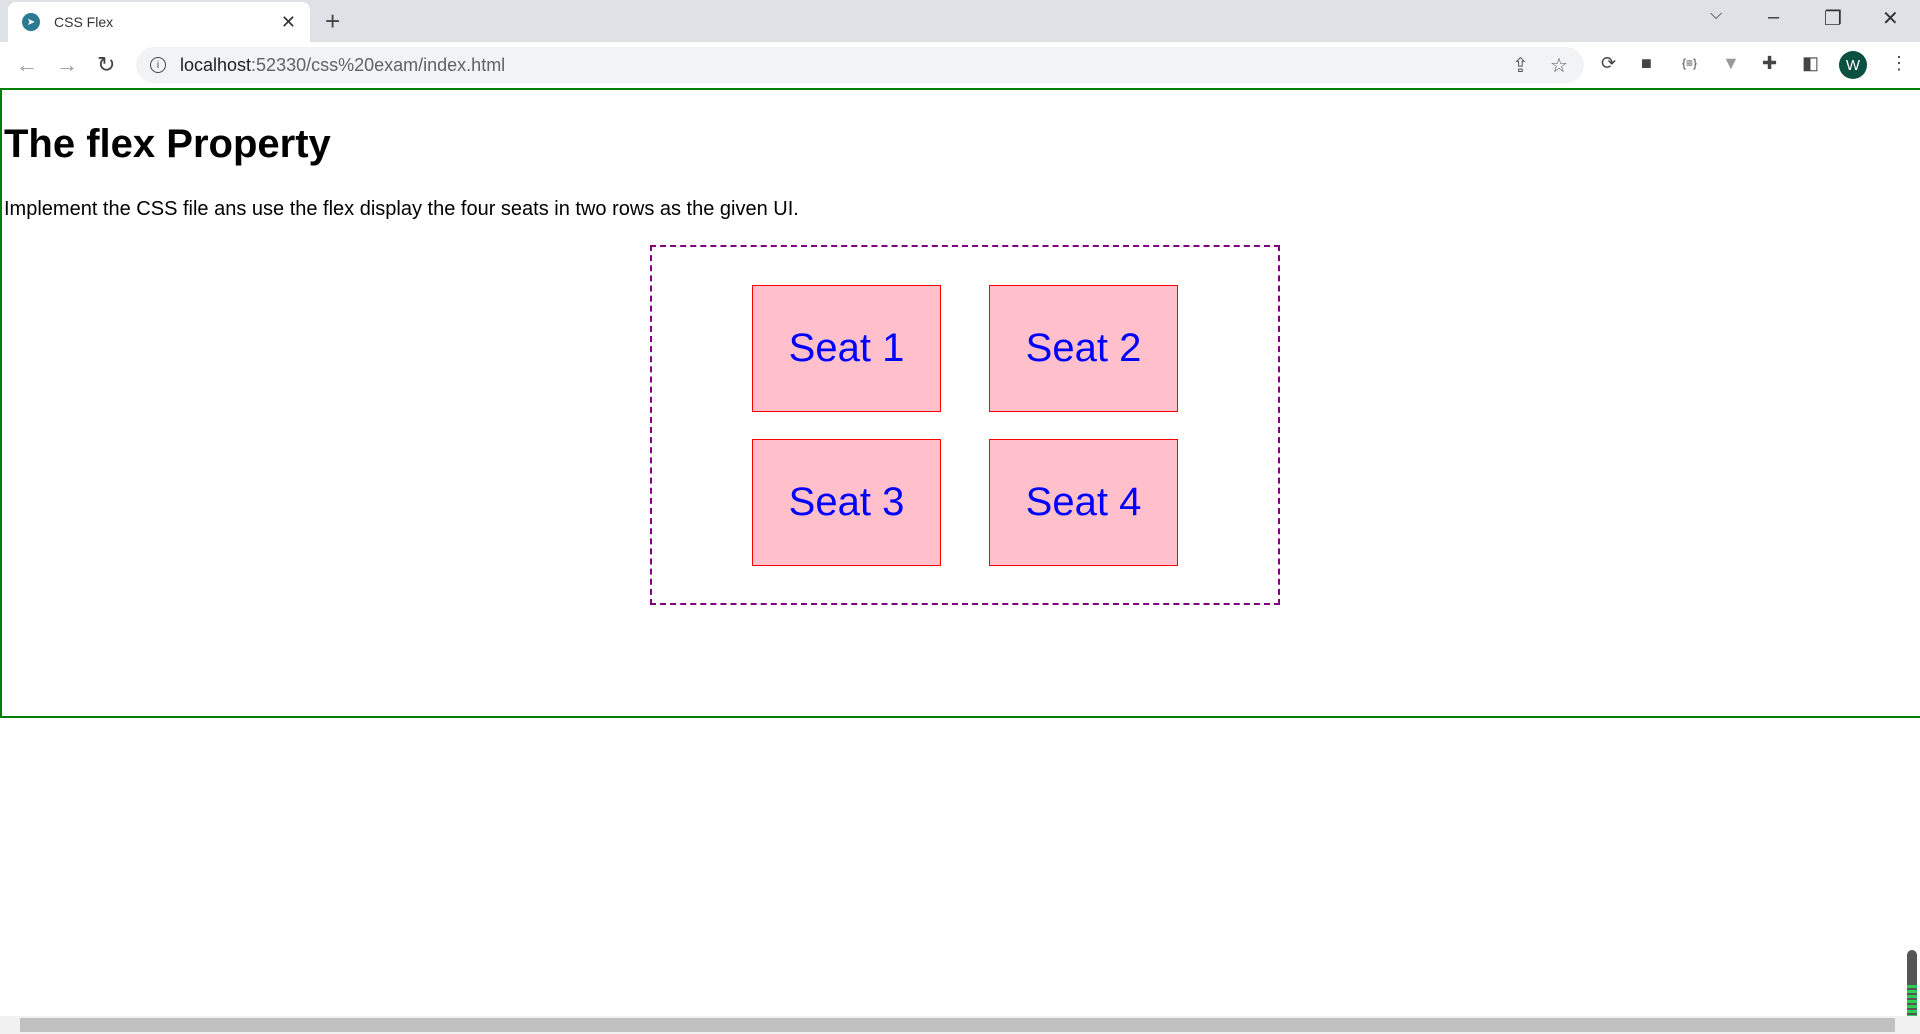 This screenshot has width=1920, height=1034. Describe the element at coordinates (1833, 18) in the screenshot. I see `restore-icon: ❐` at that location.